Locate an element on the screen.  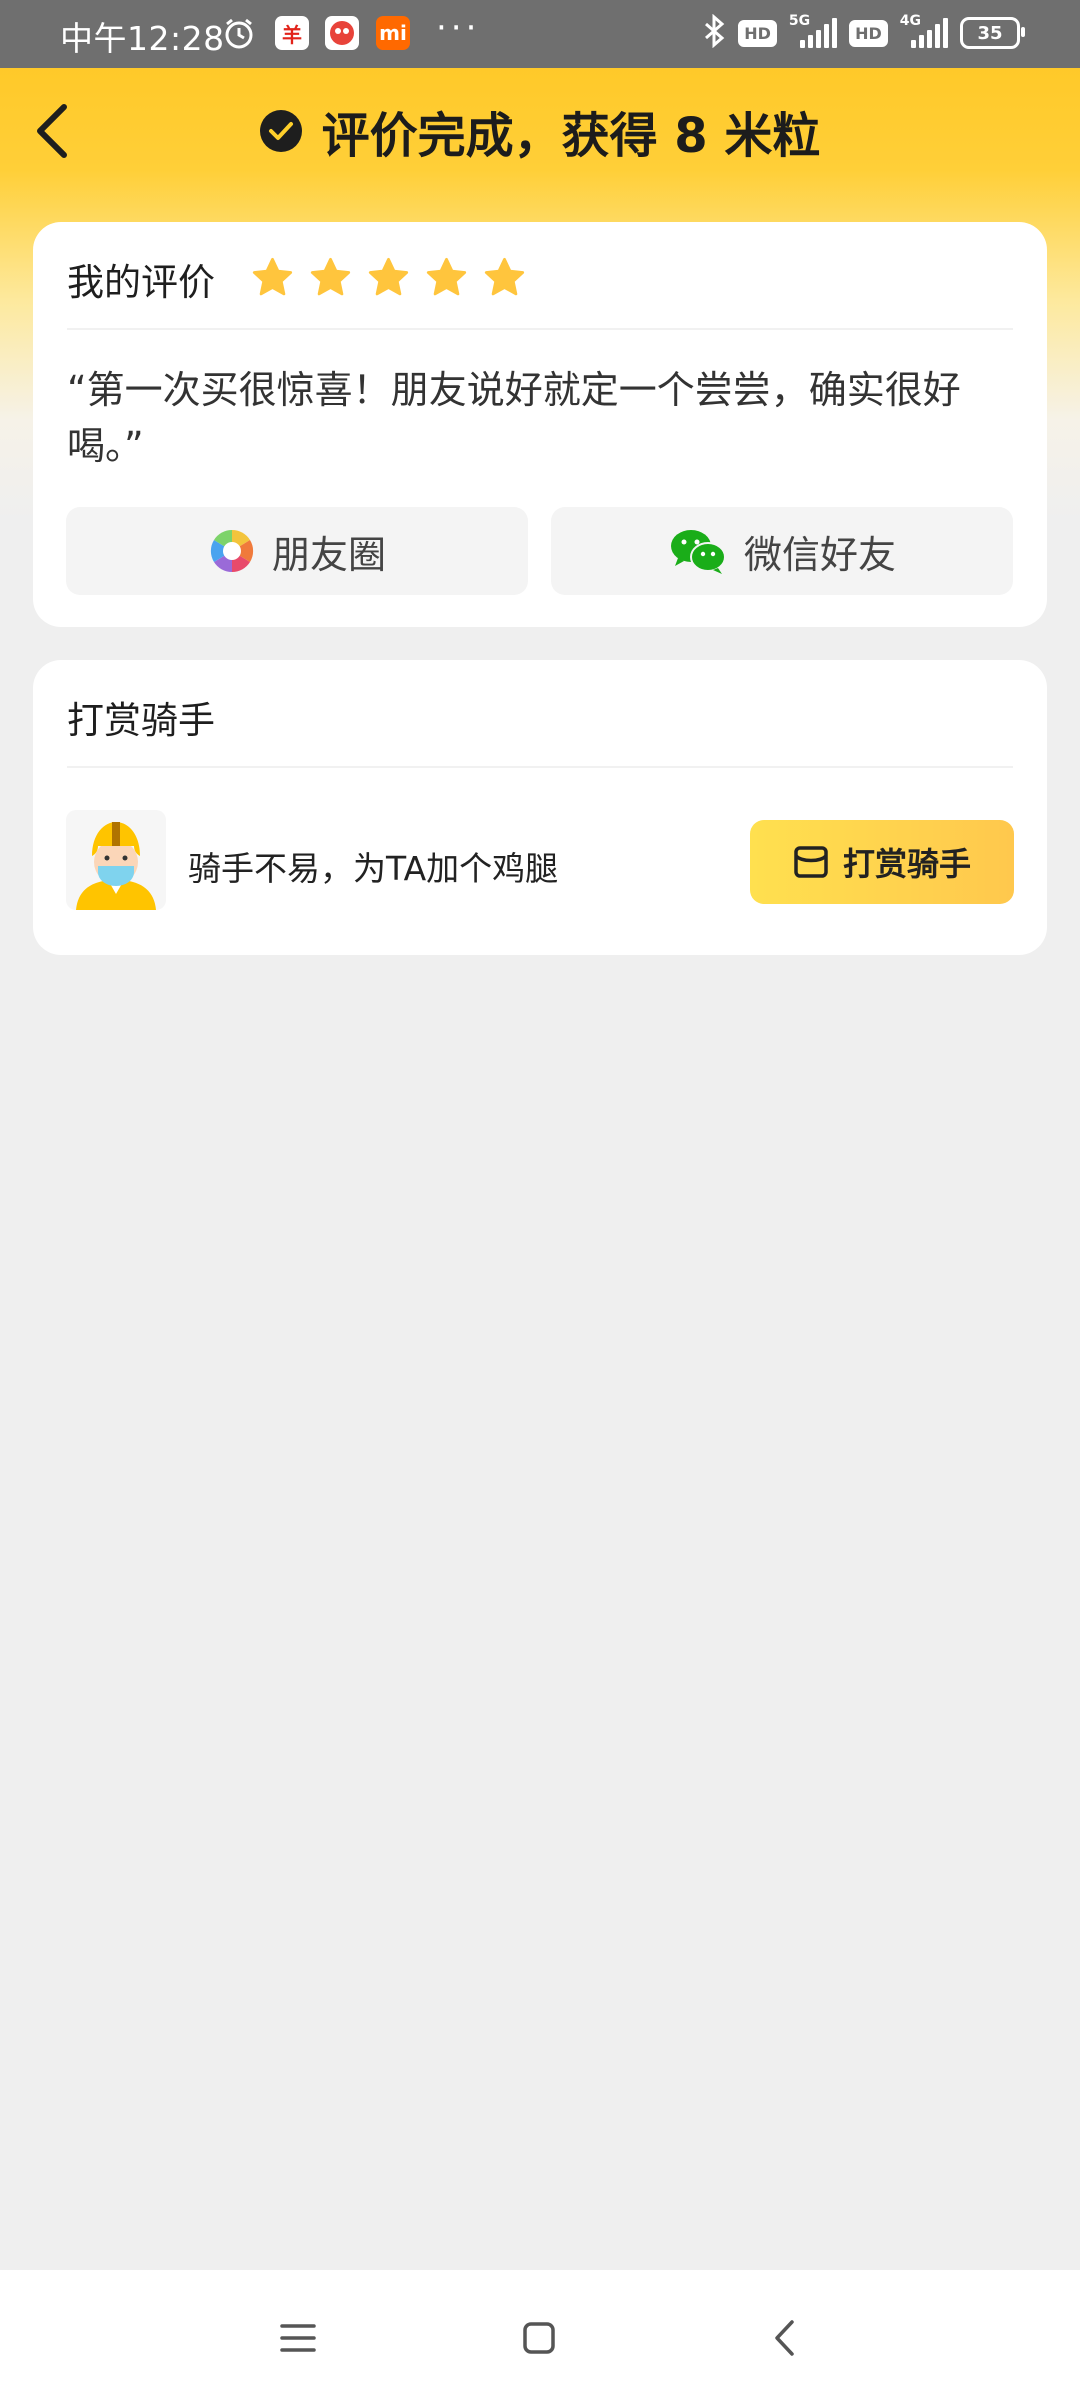
page-title: 评价完成，获得 8 米粒 is located at coordinates (540, 131).